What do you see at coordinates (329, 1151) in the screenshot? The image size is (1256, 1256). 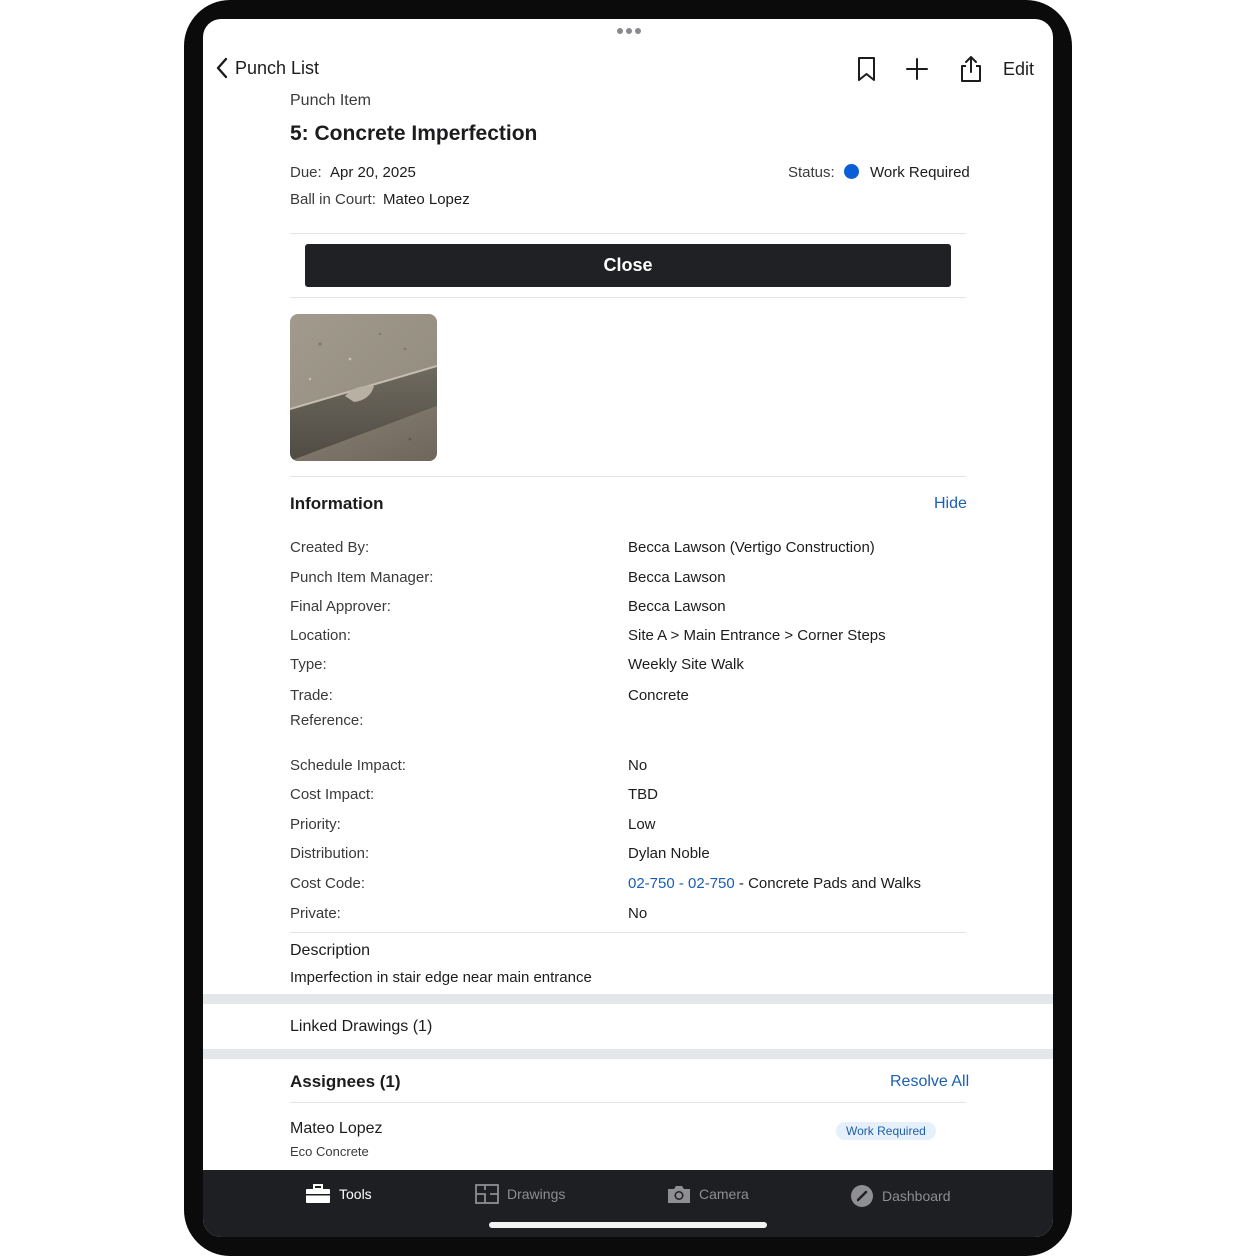 I see `assignee-company: Eco Concrete` at bounding box center [329, 1151].